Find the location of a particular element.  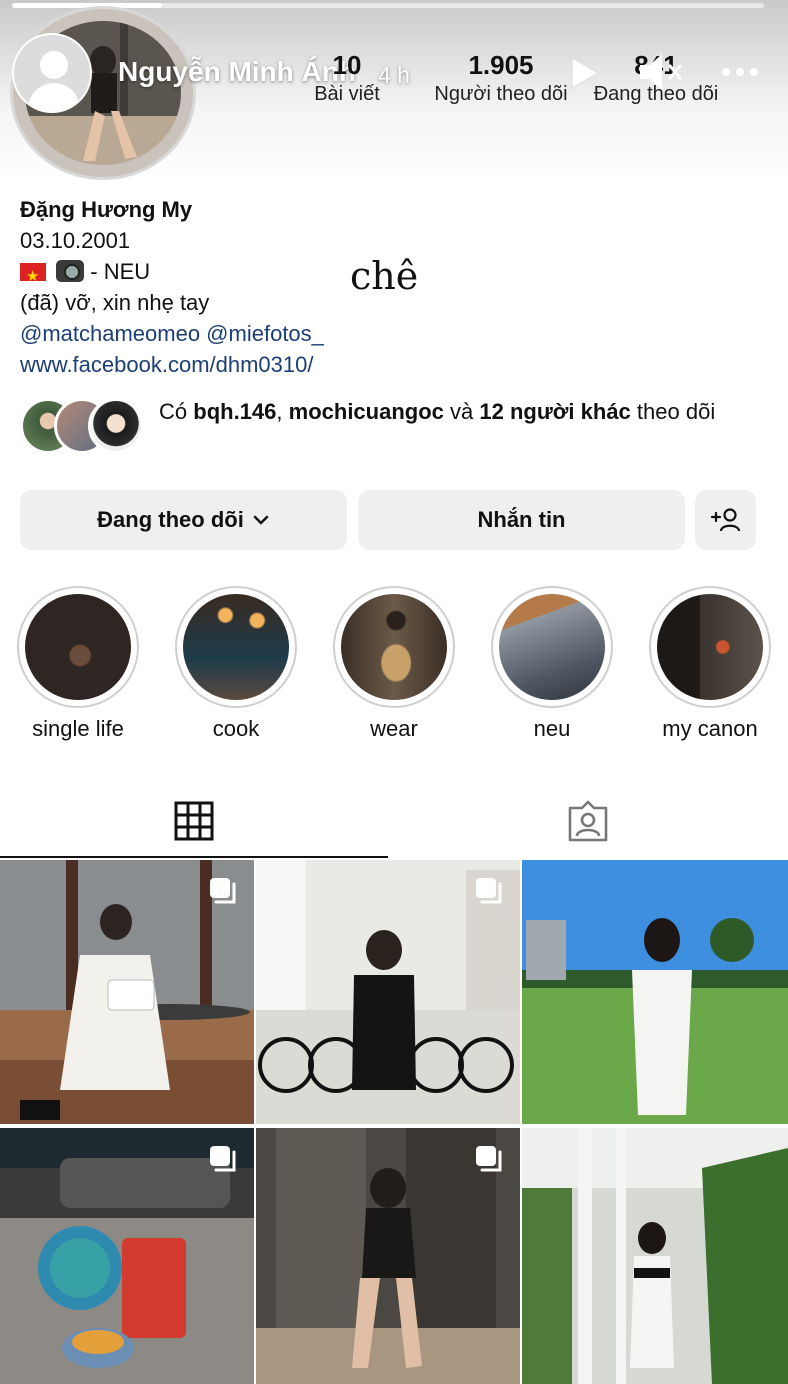

highlight-single-life: single life is located at coordinates (78, 664).